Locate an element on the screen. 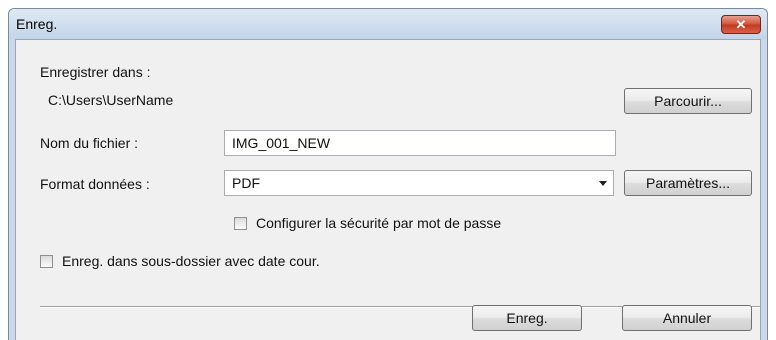  subfolder-date-checkbox is located at coordinates (46, 261).